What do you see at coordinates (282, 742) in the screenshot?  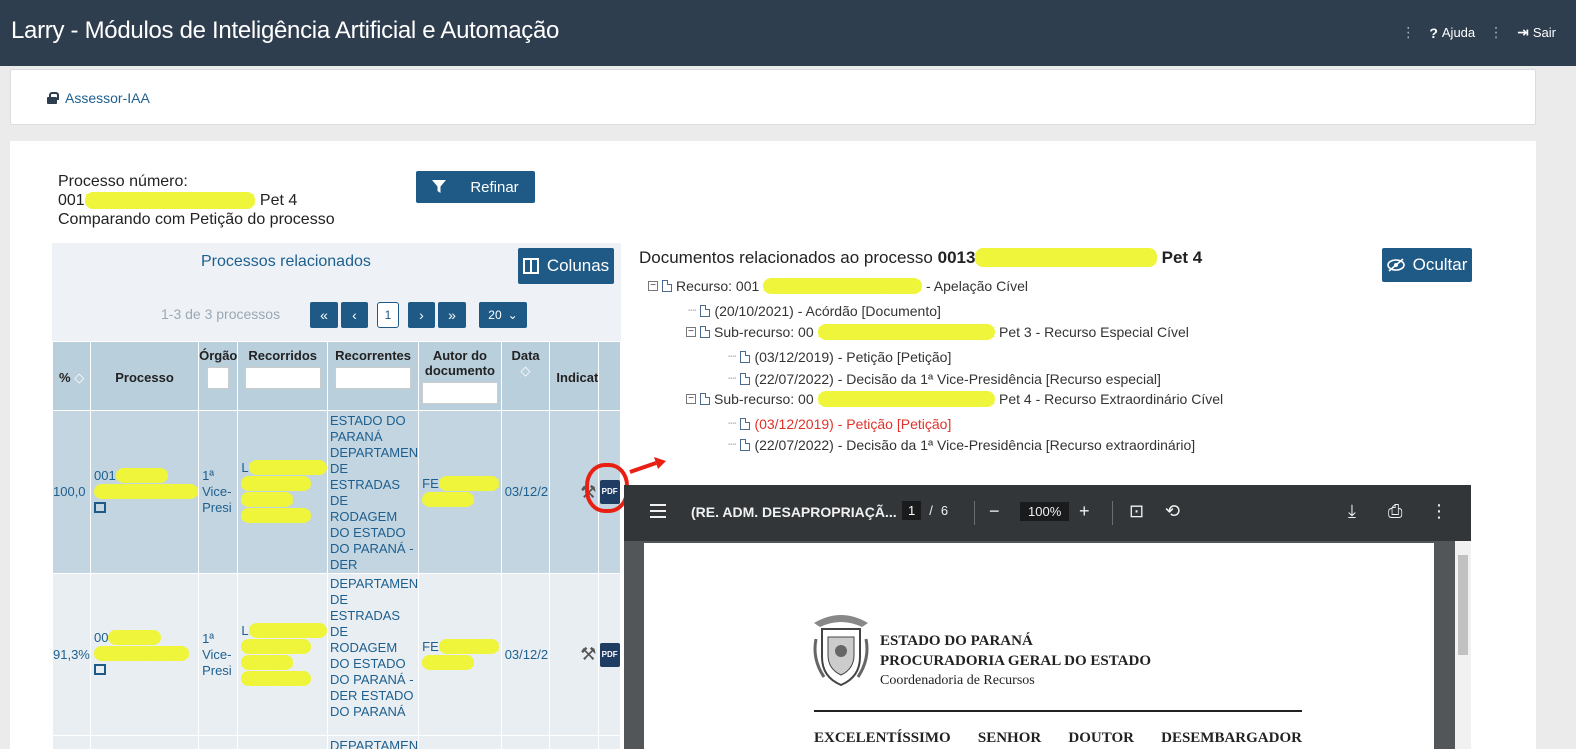 I see `row-recorridos` at bounding box center [282, 742].